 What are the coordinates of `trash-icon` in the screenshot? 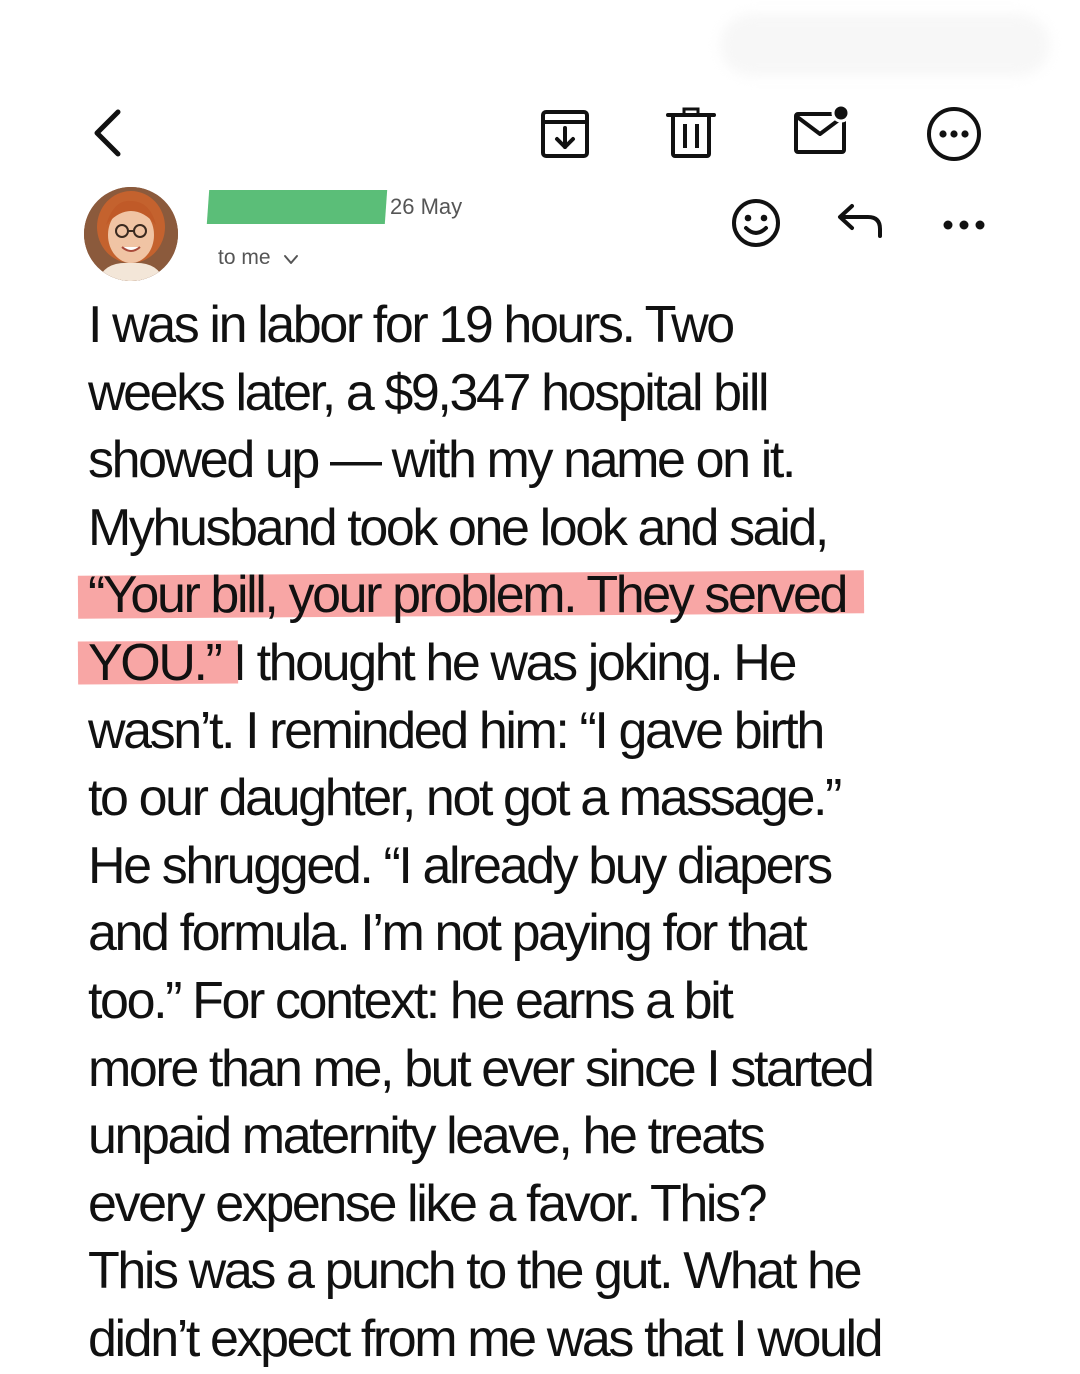 It's located at (691, 132).